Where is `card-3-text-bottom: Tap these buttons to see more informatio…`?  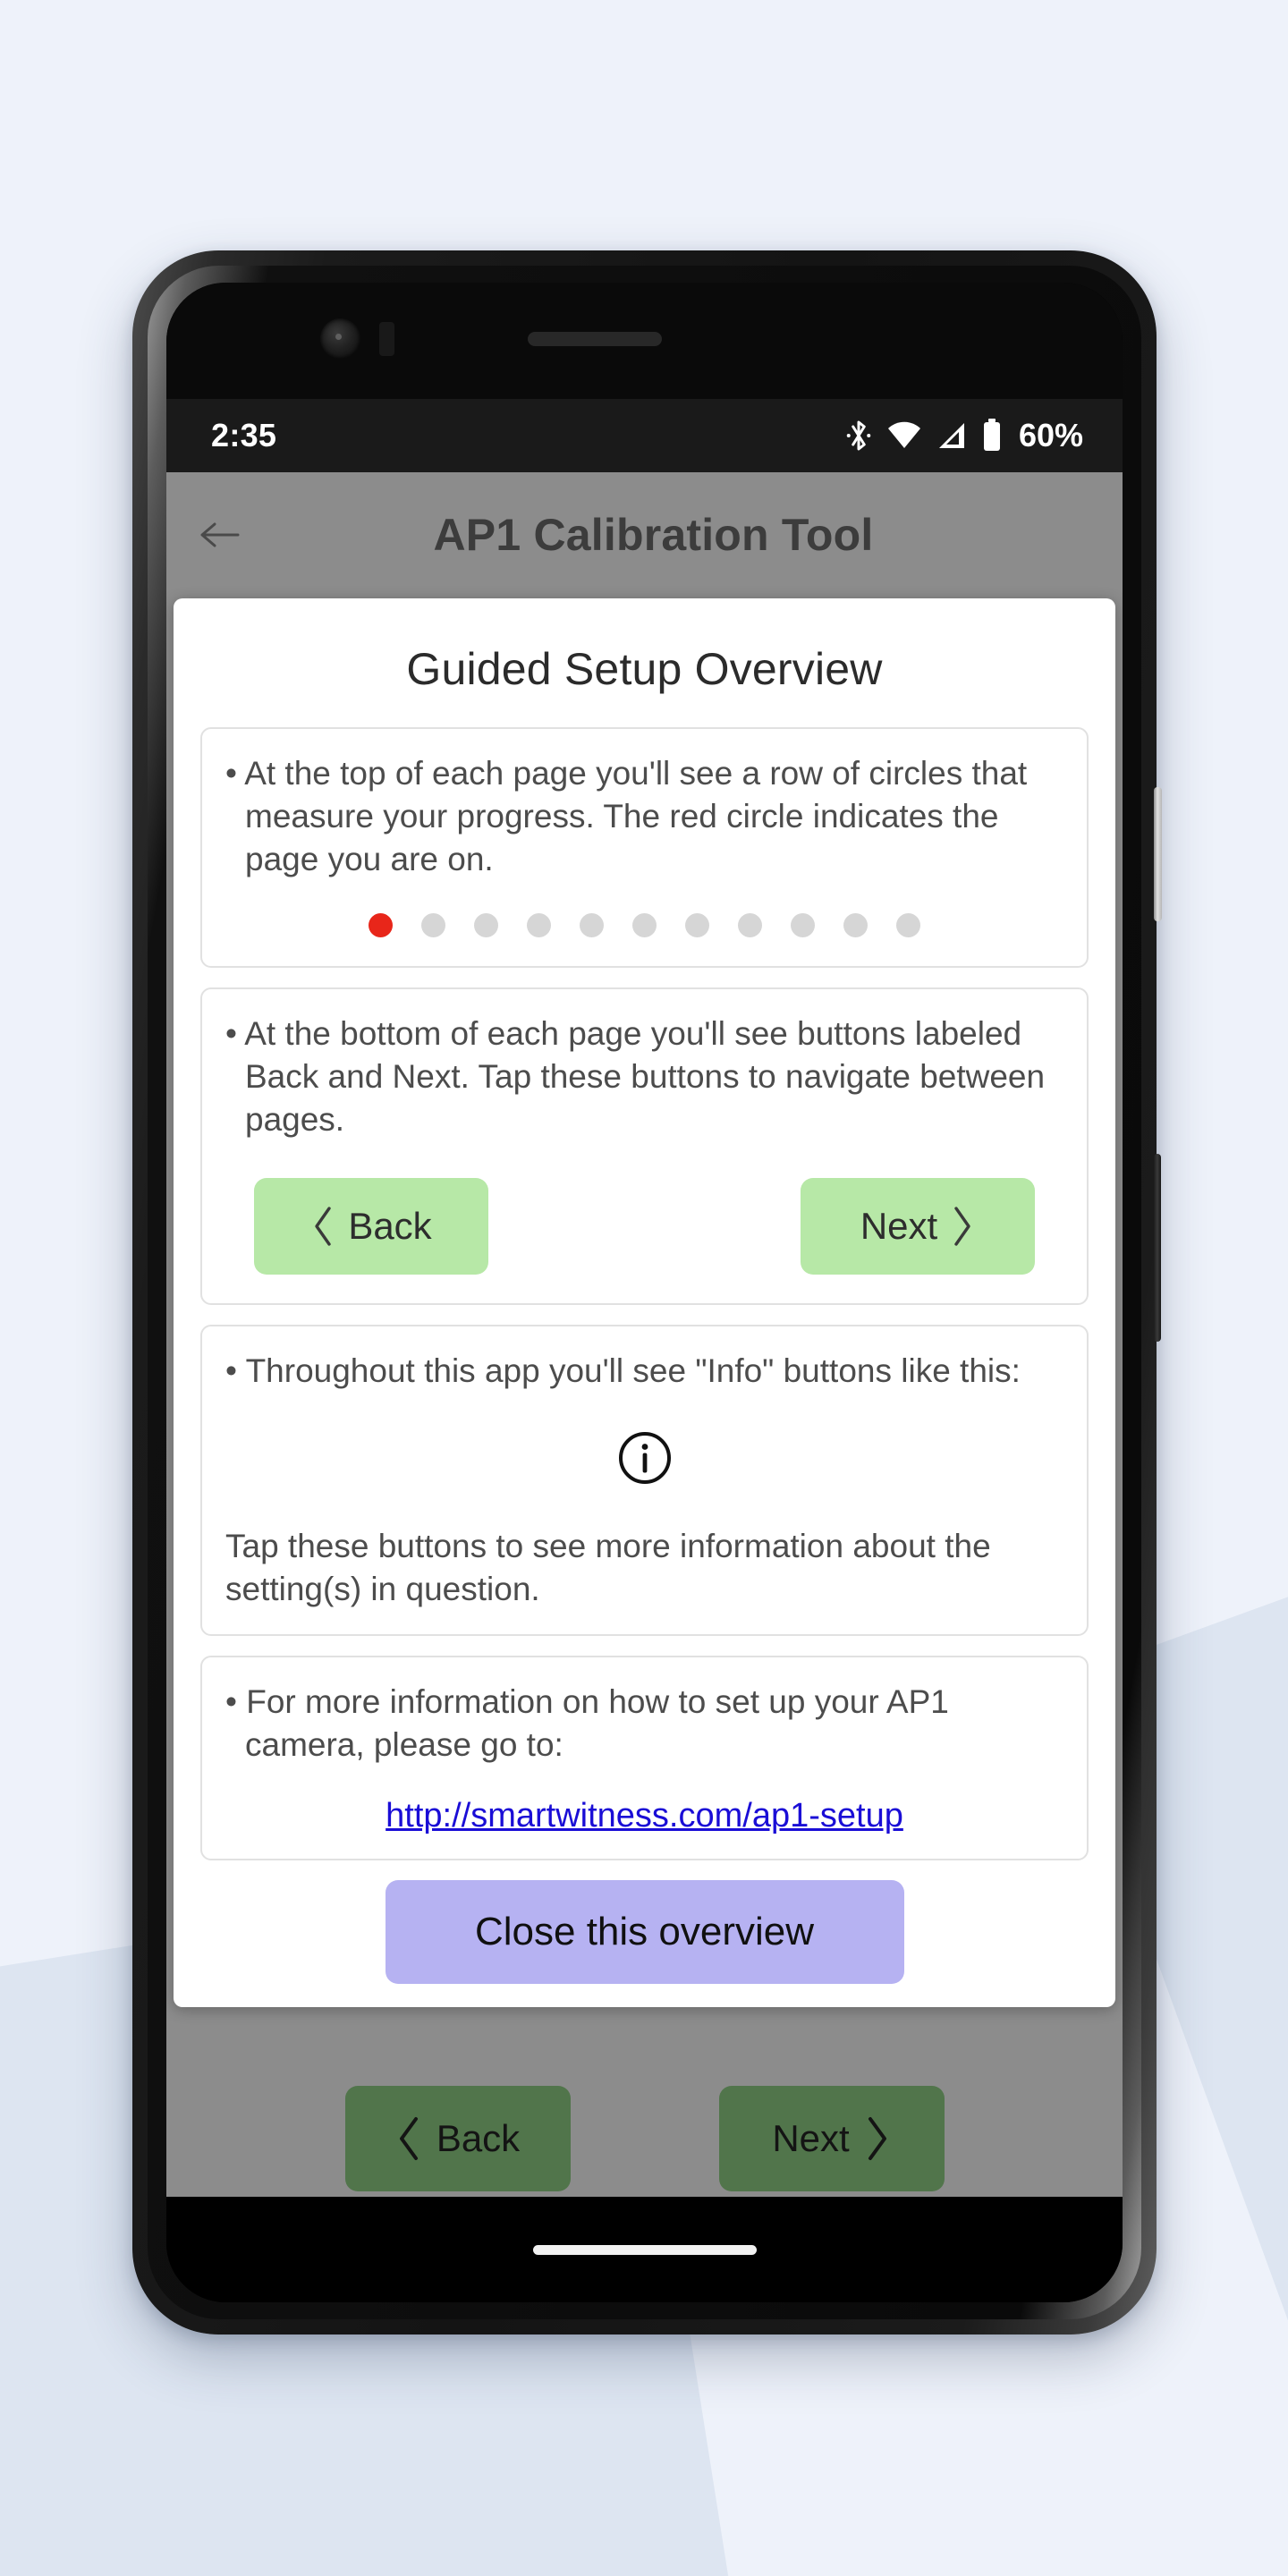 card-3-text-bottom: Tap these buttons to see more informatio… is located at coordinates (608, 1567).